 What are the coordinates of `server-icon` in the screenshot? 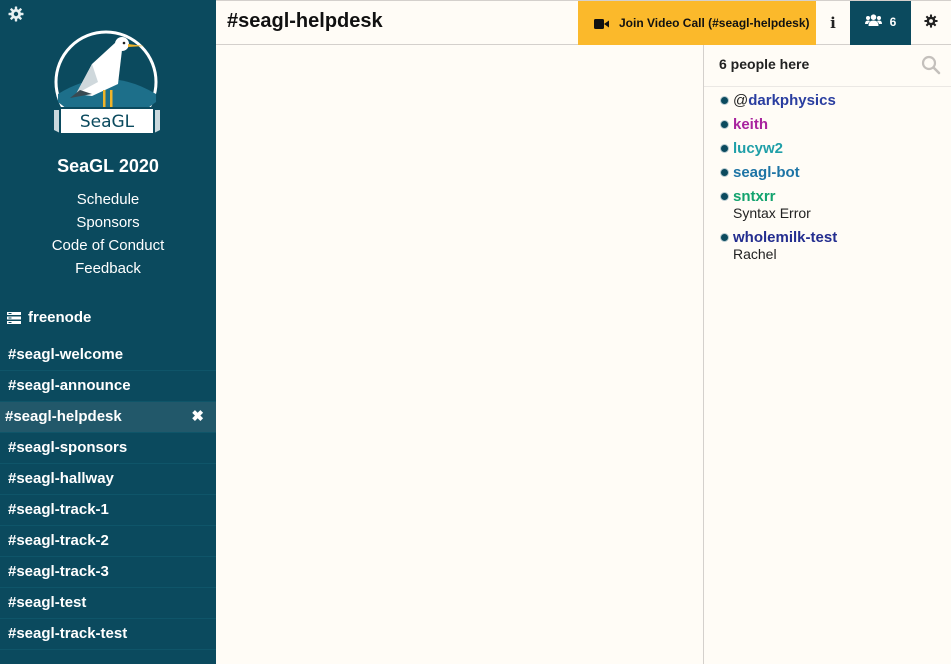 It's located at (14, 317).